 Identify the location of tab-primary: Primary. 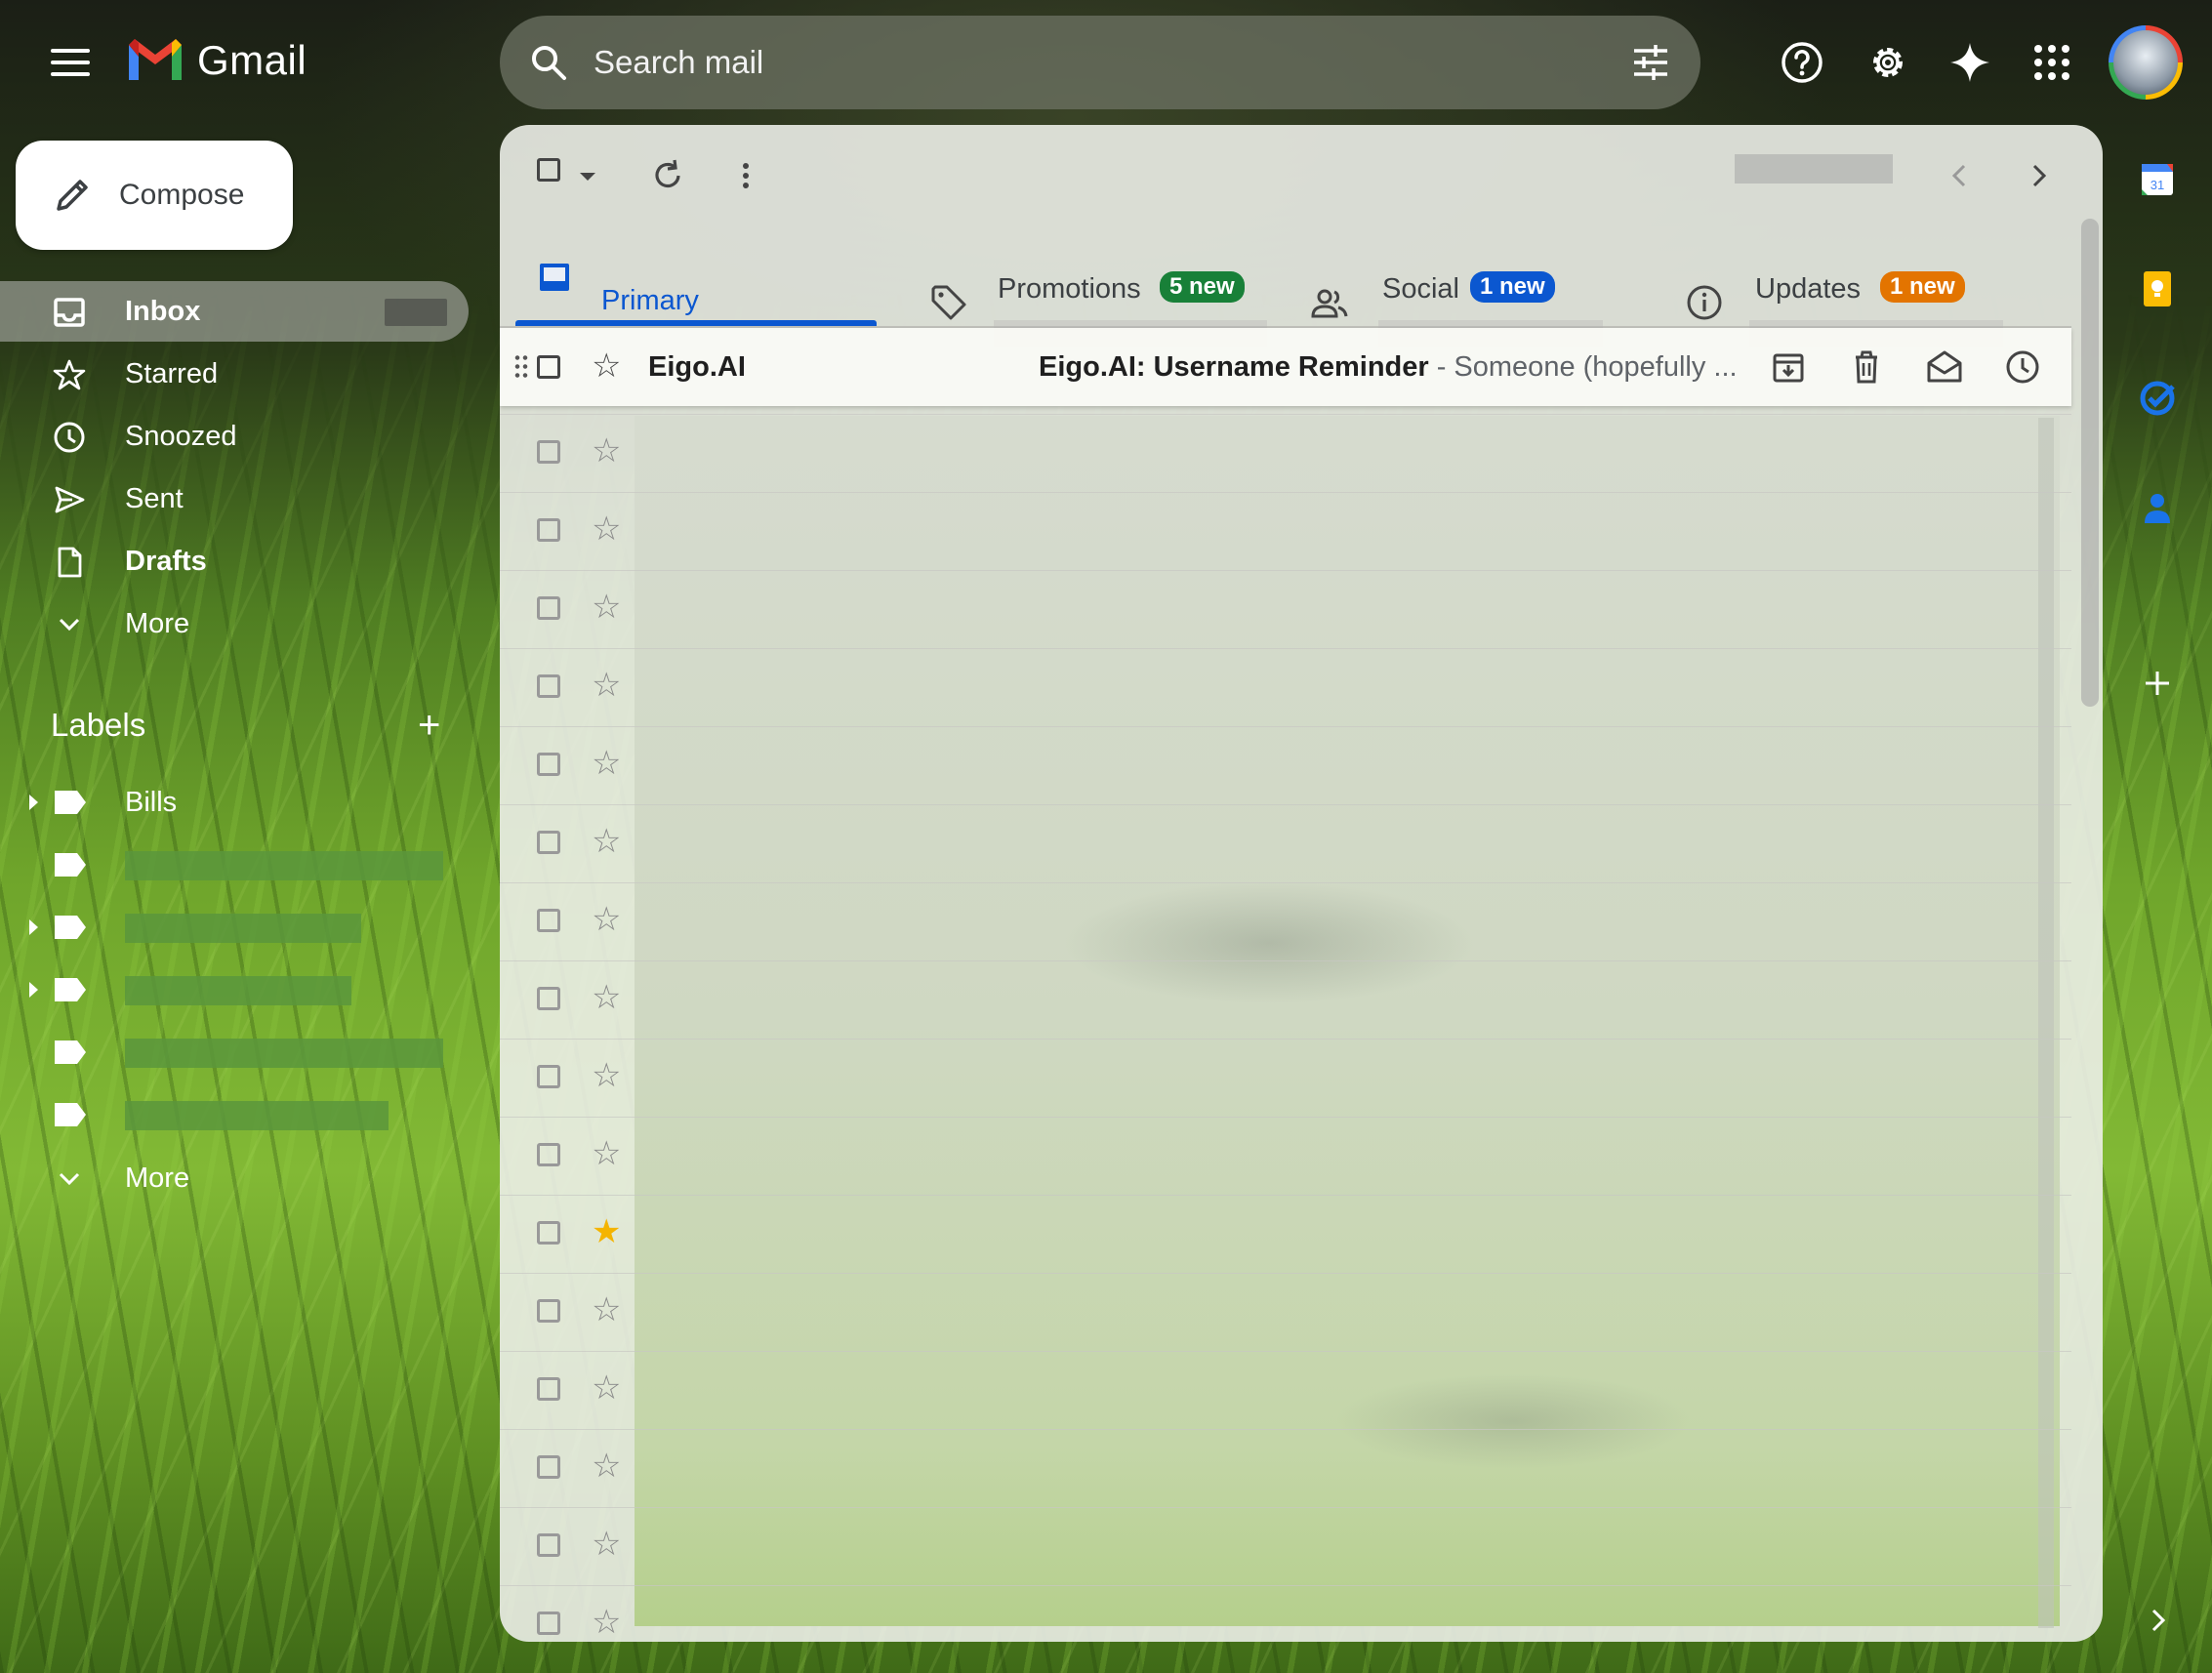
(688, 242).